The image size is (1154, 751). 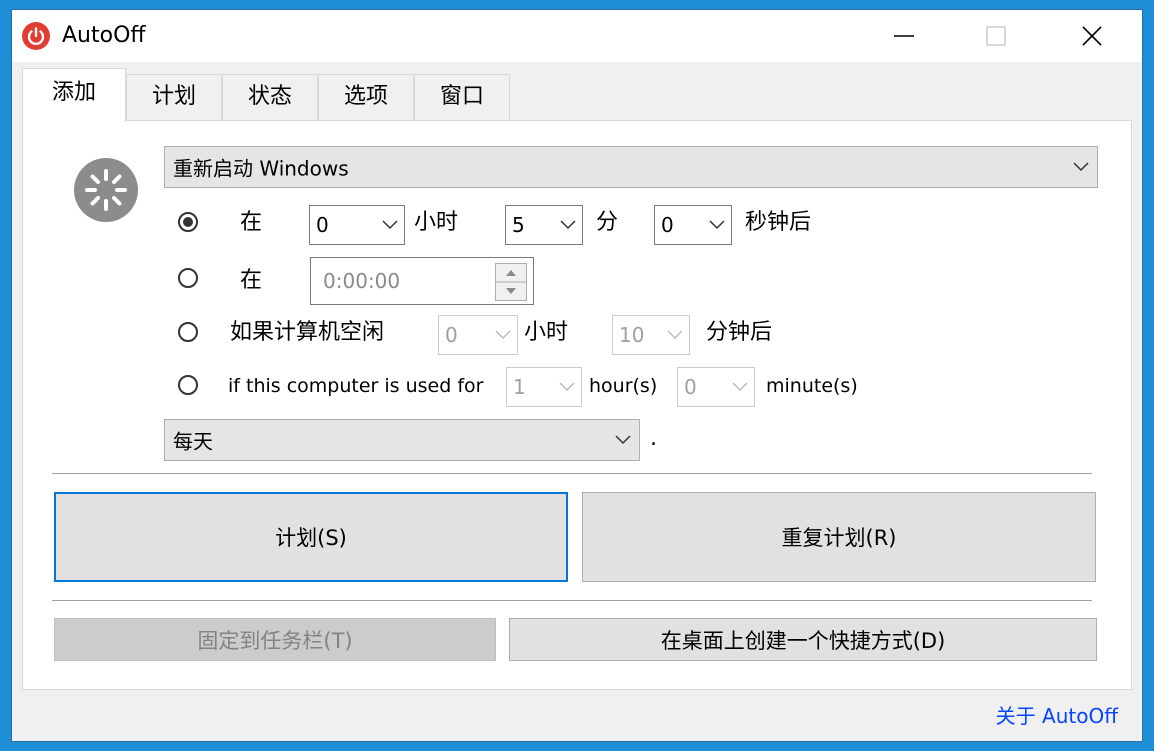 What do you see at coordinates (462, 97) in the screenshot?
I see `tab-window: 窗口` at bounding box center [462, 97].